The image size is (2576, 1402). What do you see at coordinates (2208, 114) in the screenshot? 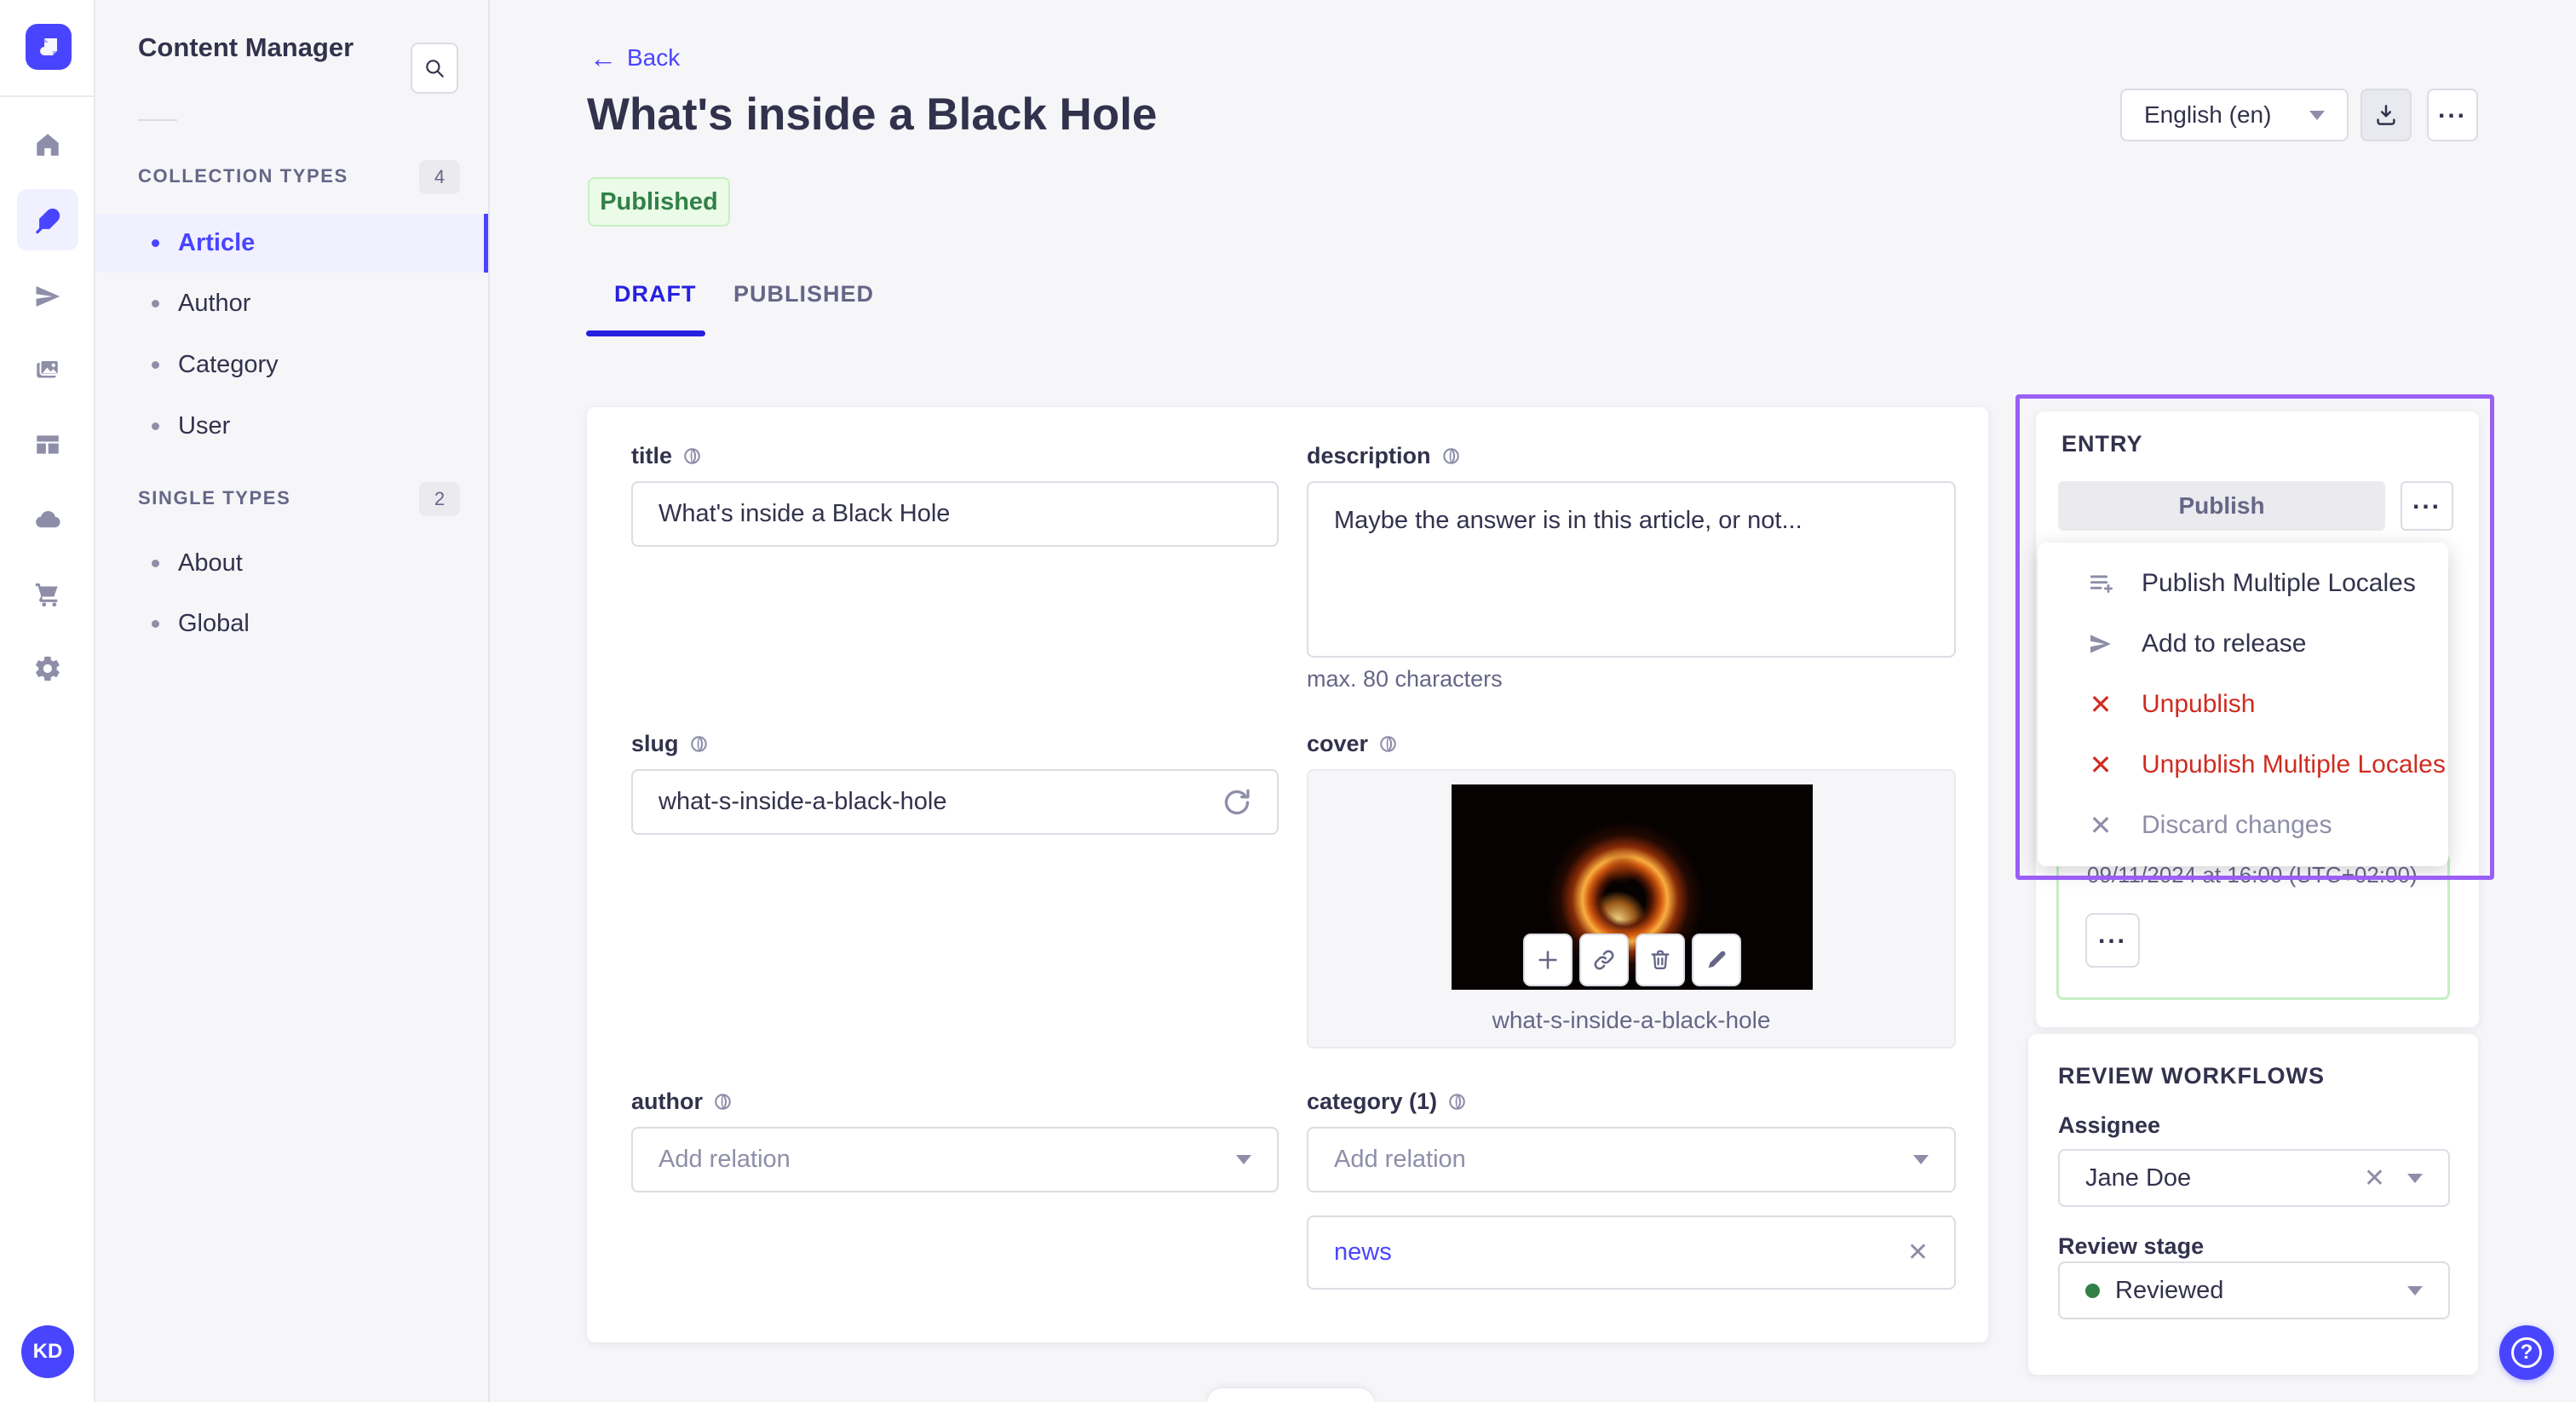
I see `locale-select-value: English (en)` at bounding box center [2208, 114].